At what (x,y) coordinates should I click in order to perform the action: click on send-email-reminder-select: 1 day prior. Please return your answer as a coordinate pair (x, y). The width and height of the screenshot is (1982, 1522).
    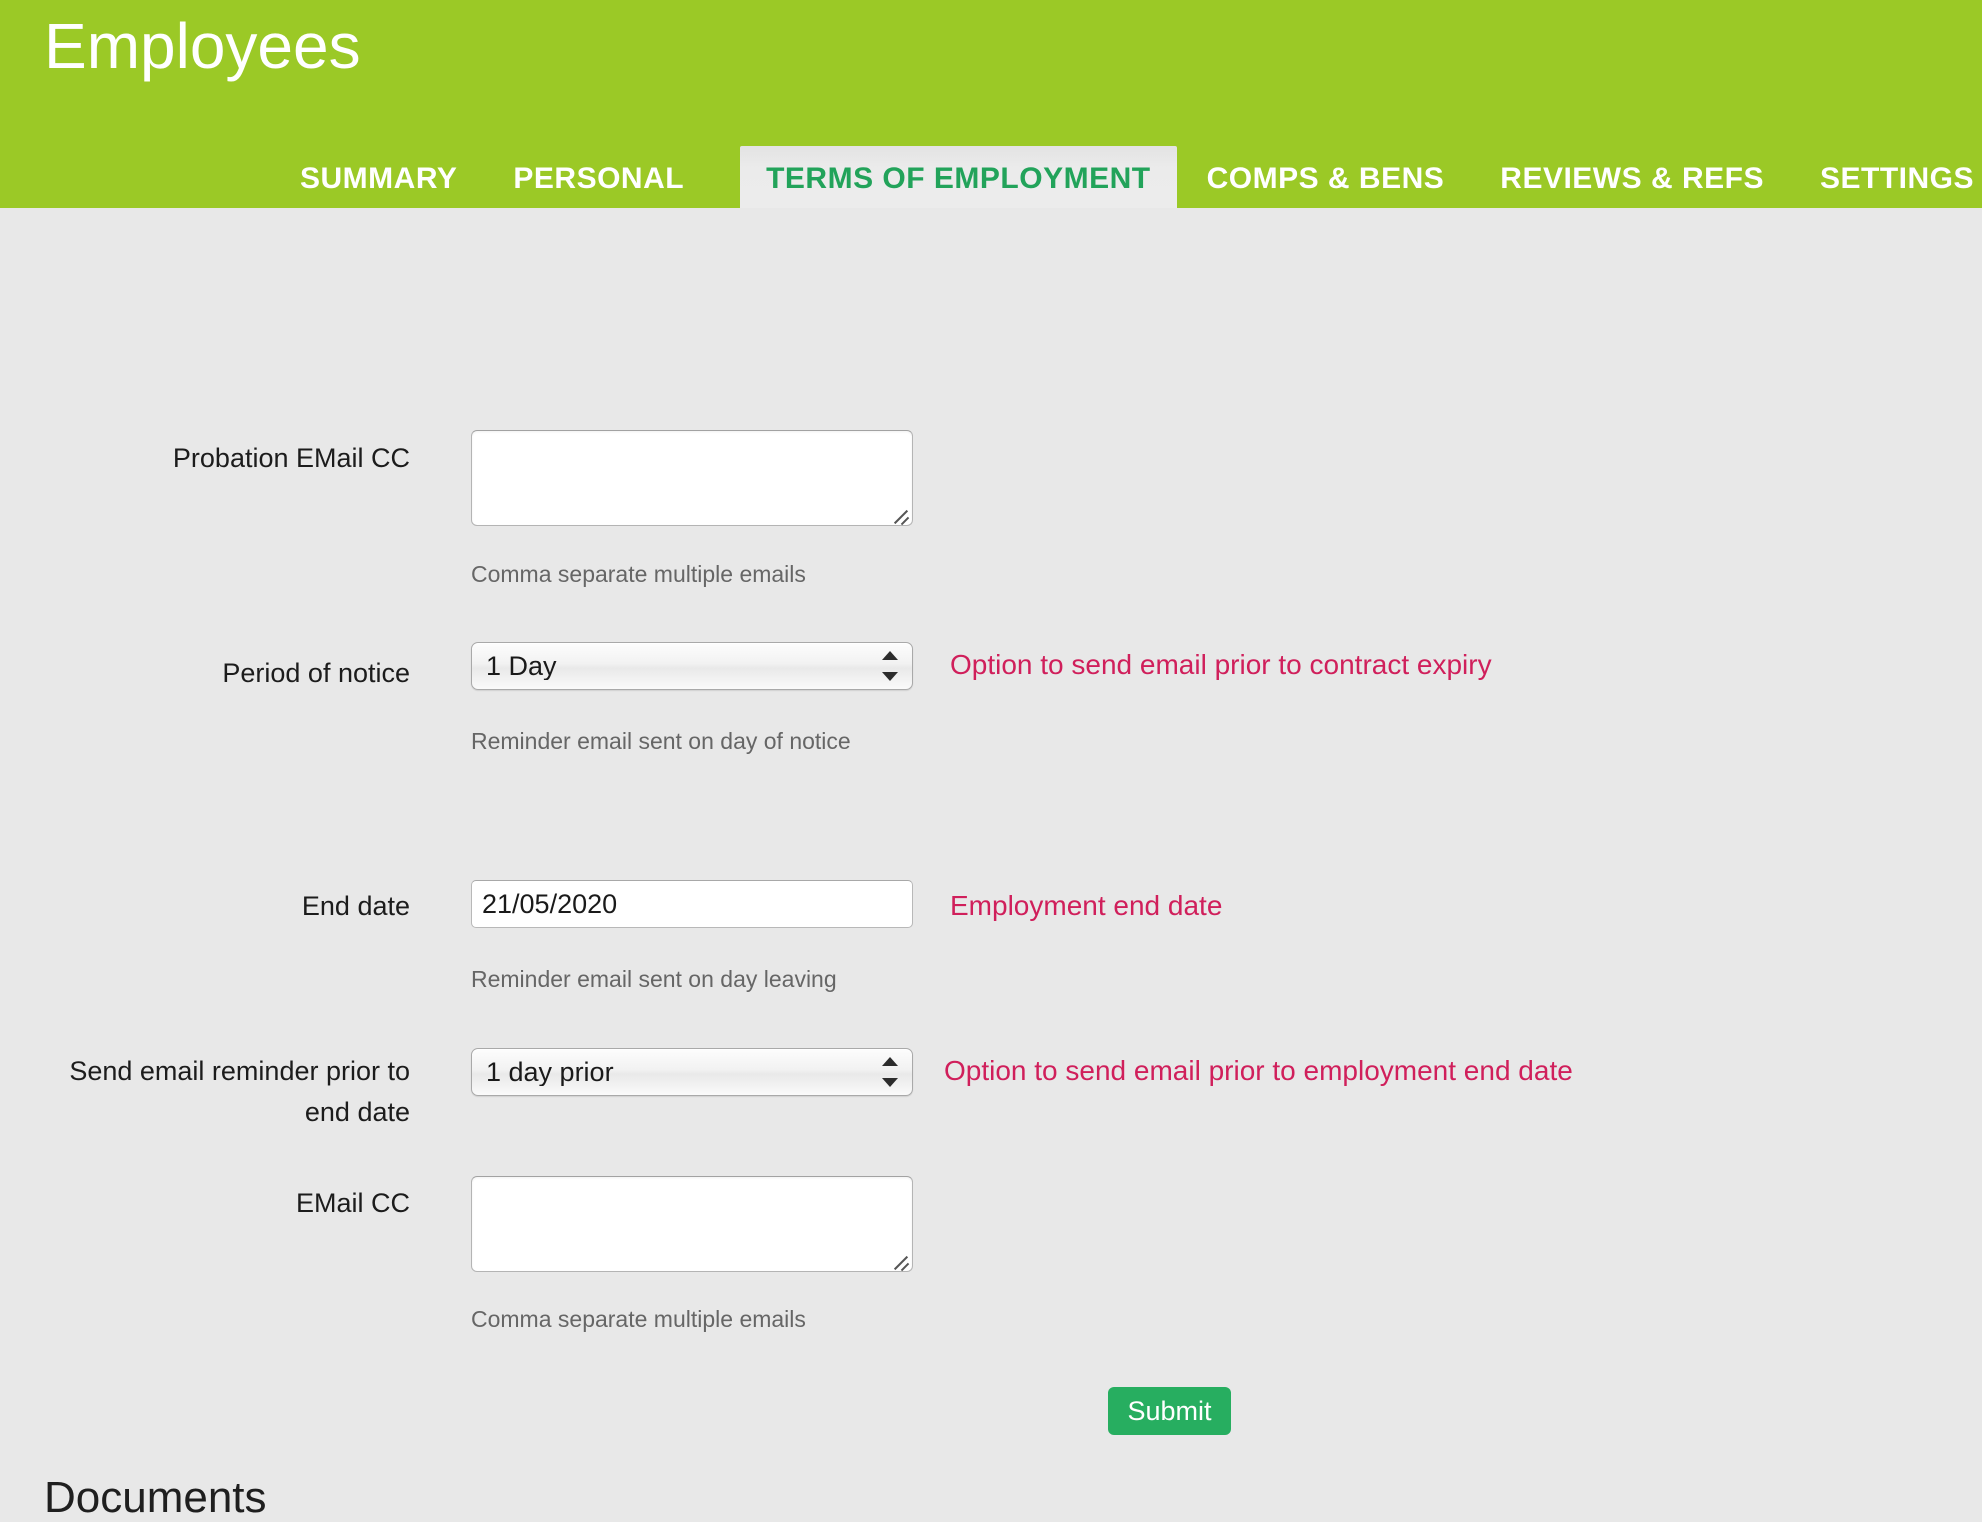
    Looking at the image, I should click on (692, 1072).